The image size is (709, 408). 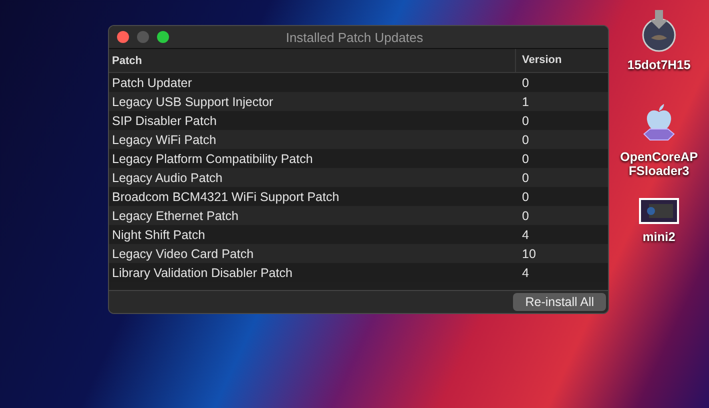 What do you see at coordinates (358, 253) in the screenshot?
I see `table-row: Legacy Video Card Patch 10` at bounding box center [358, 253].